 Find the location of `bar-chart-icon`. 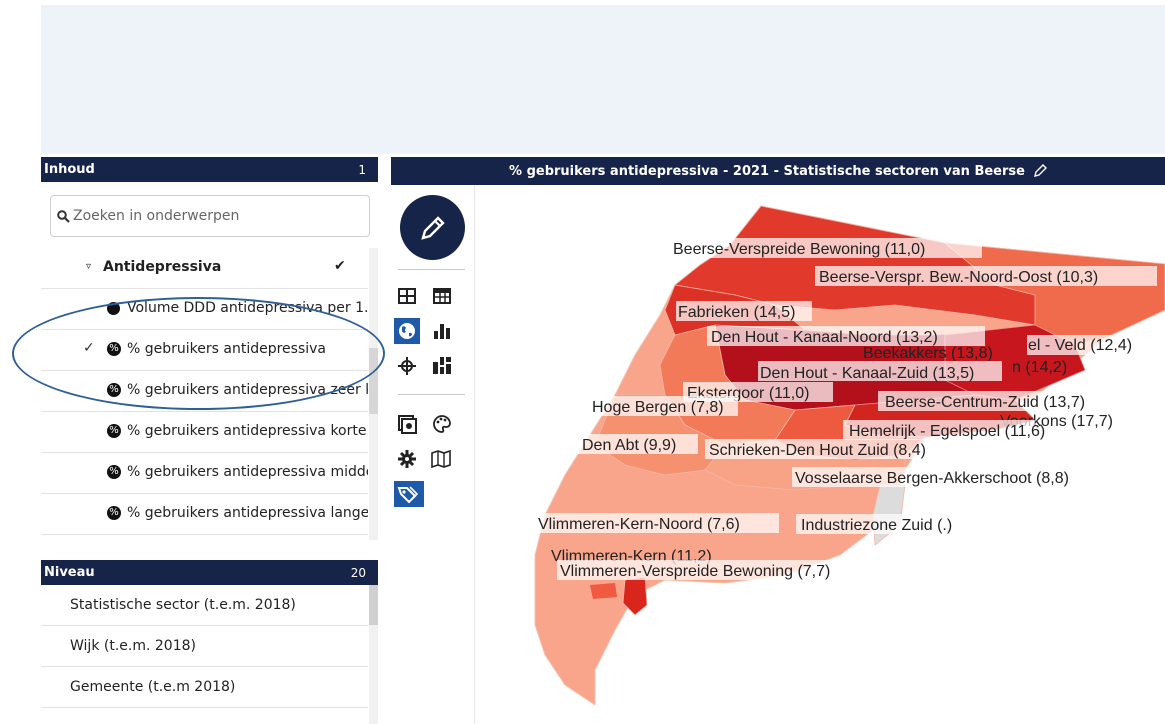

bar-chart-icon is located at coordinates (442, 331).